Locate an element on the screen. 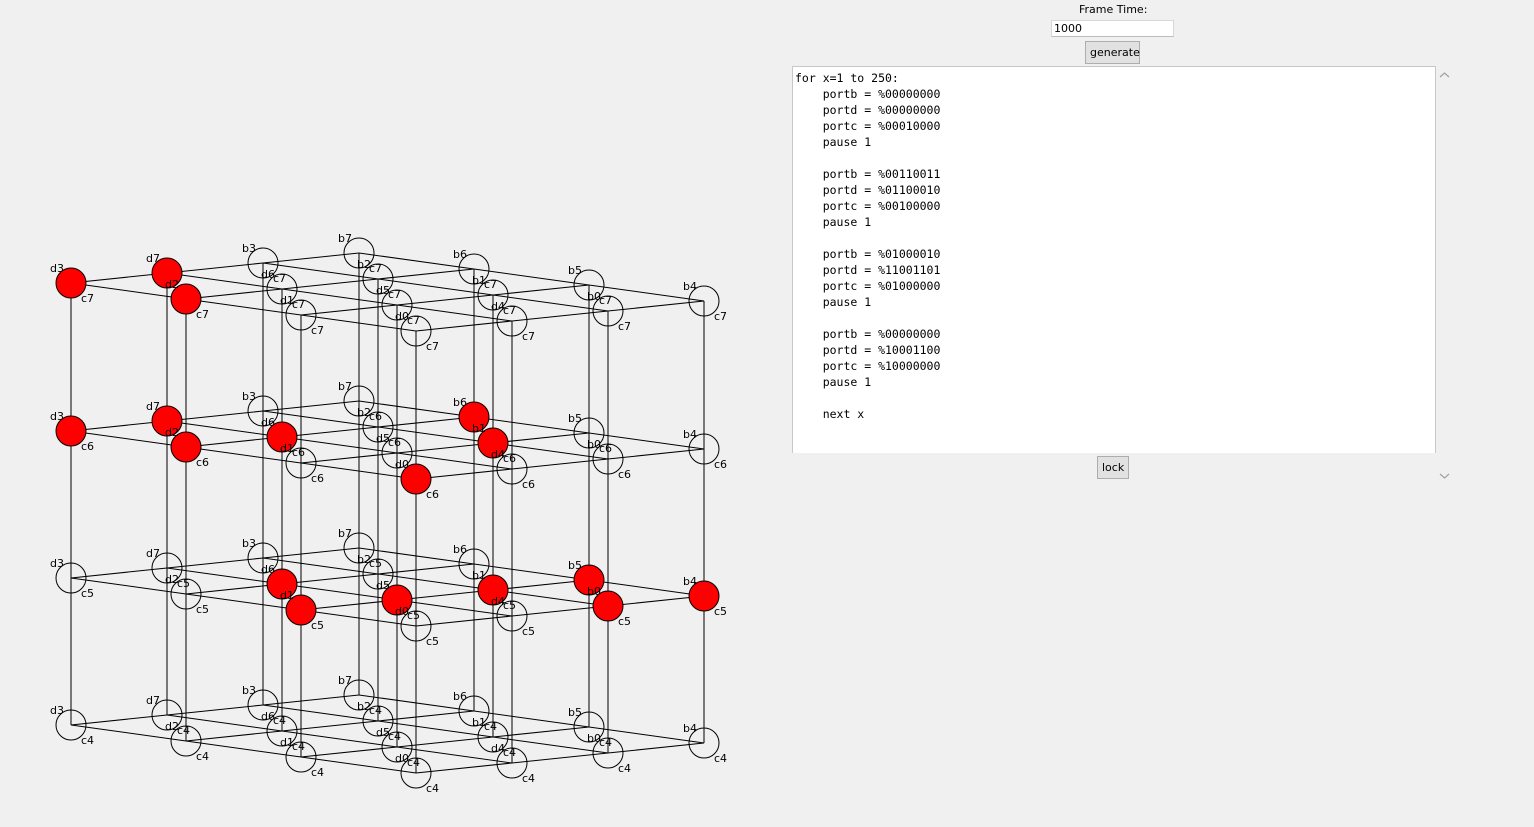 This screenshot has height=827, width=1534. scroll-down-icon is located at coordinates (1444, 476).